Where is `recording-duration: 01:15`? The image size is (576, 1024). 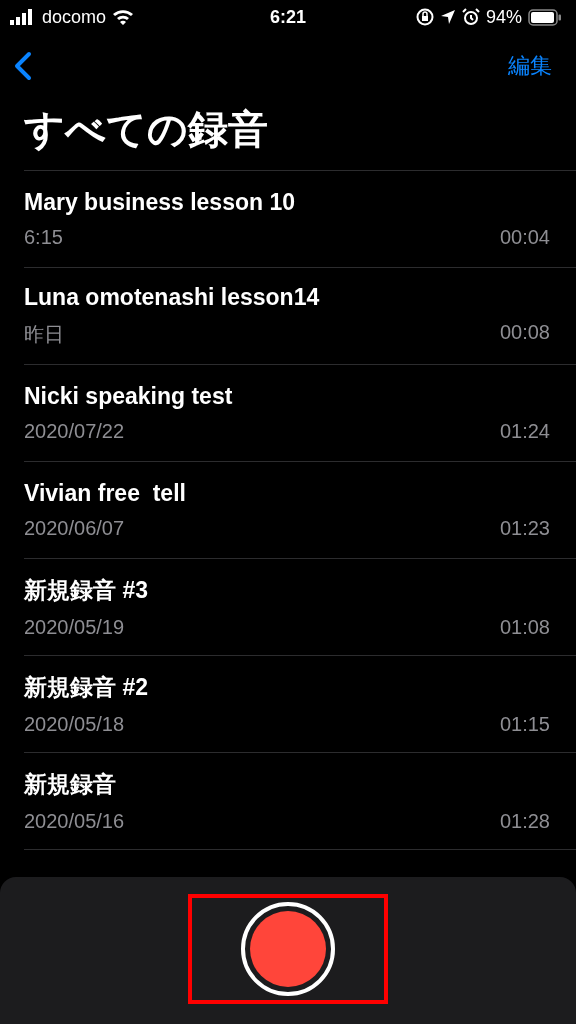 recording-duration: 01:15 is located at coordinates (524, 724).